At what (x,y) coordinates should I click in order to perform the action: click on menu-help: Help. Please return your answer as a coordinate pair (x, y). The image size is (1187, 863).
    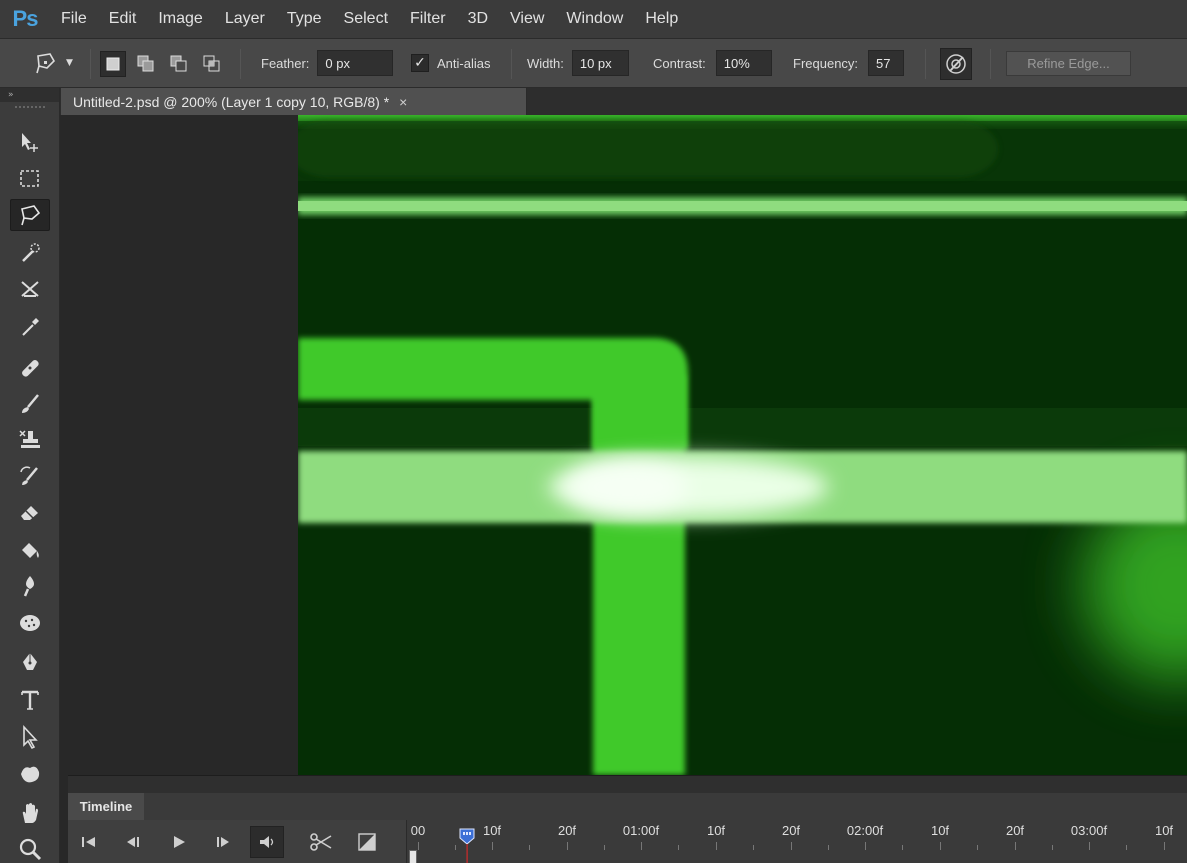
    Looking at the image, I should click on (661, 19).